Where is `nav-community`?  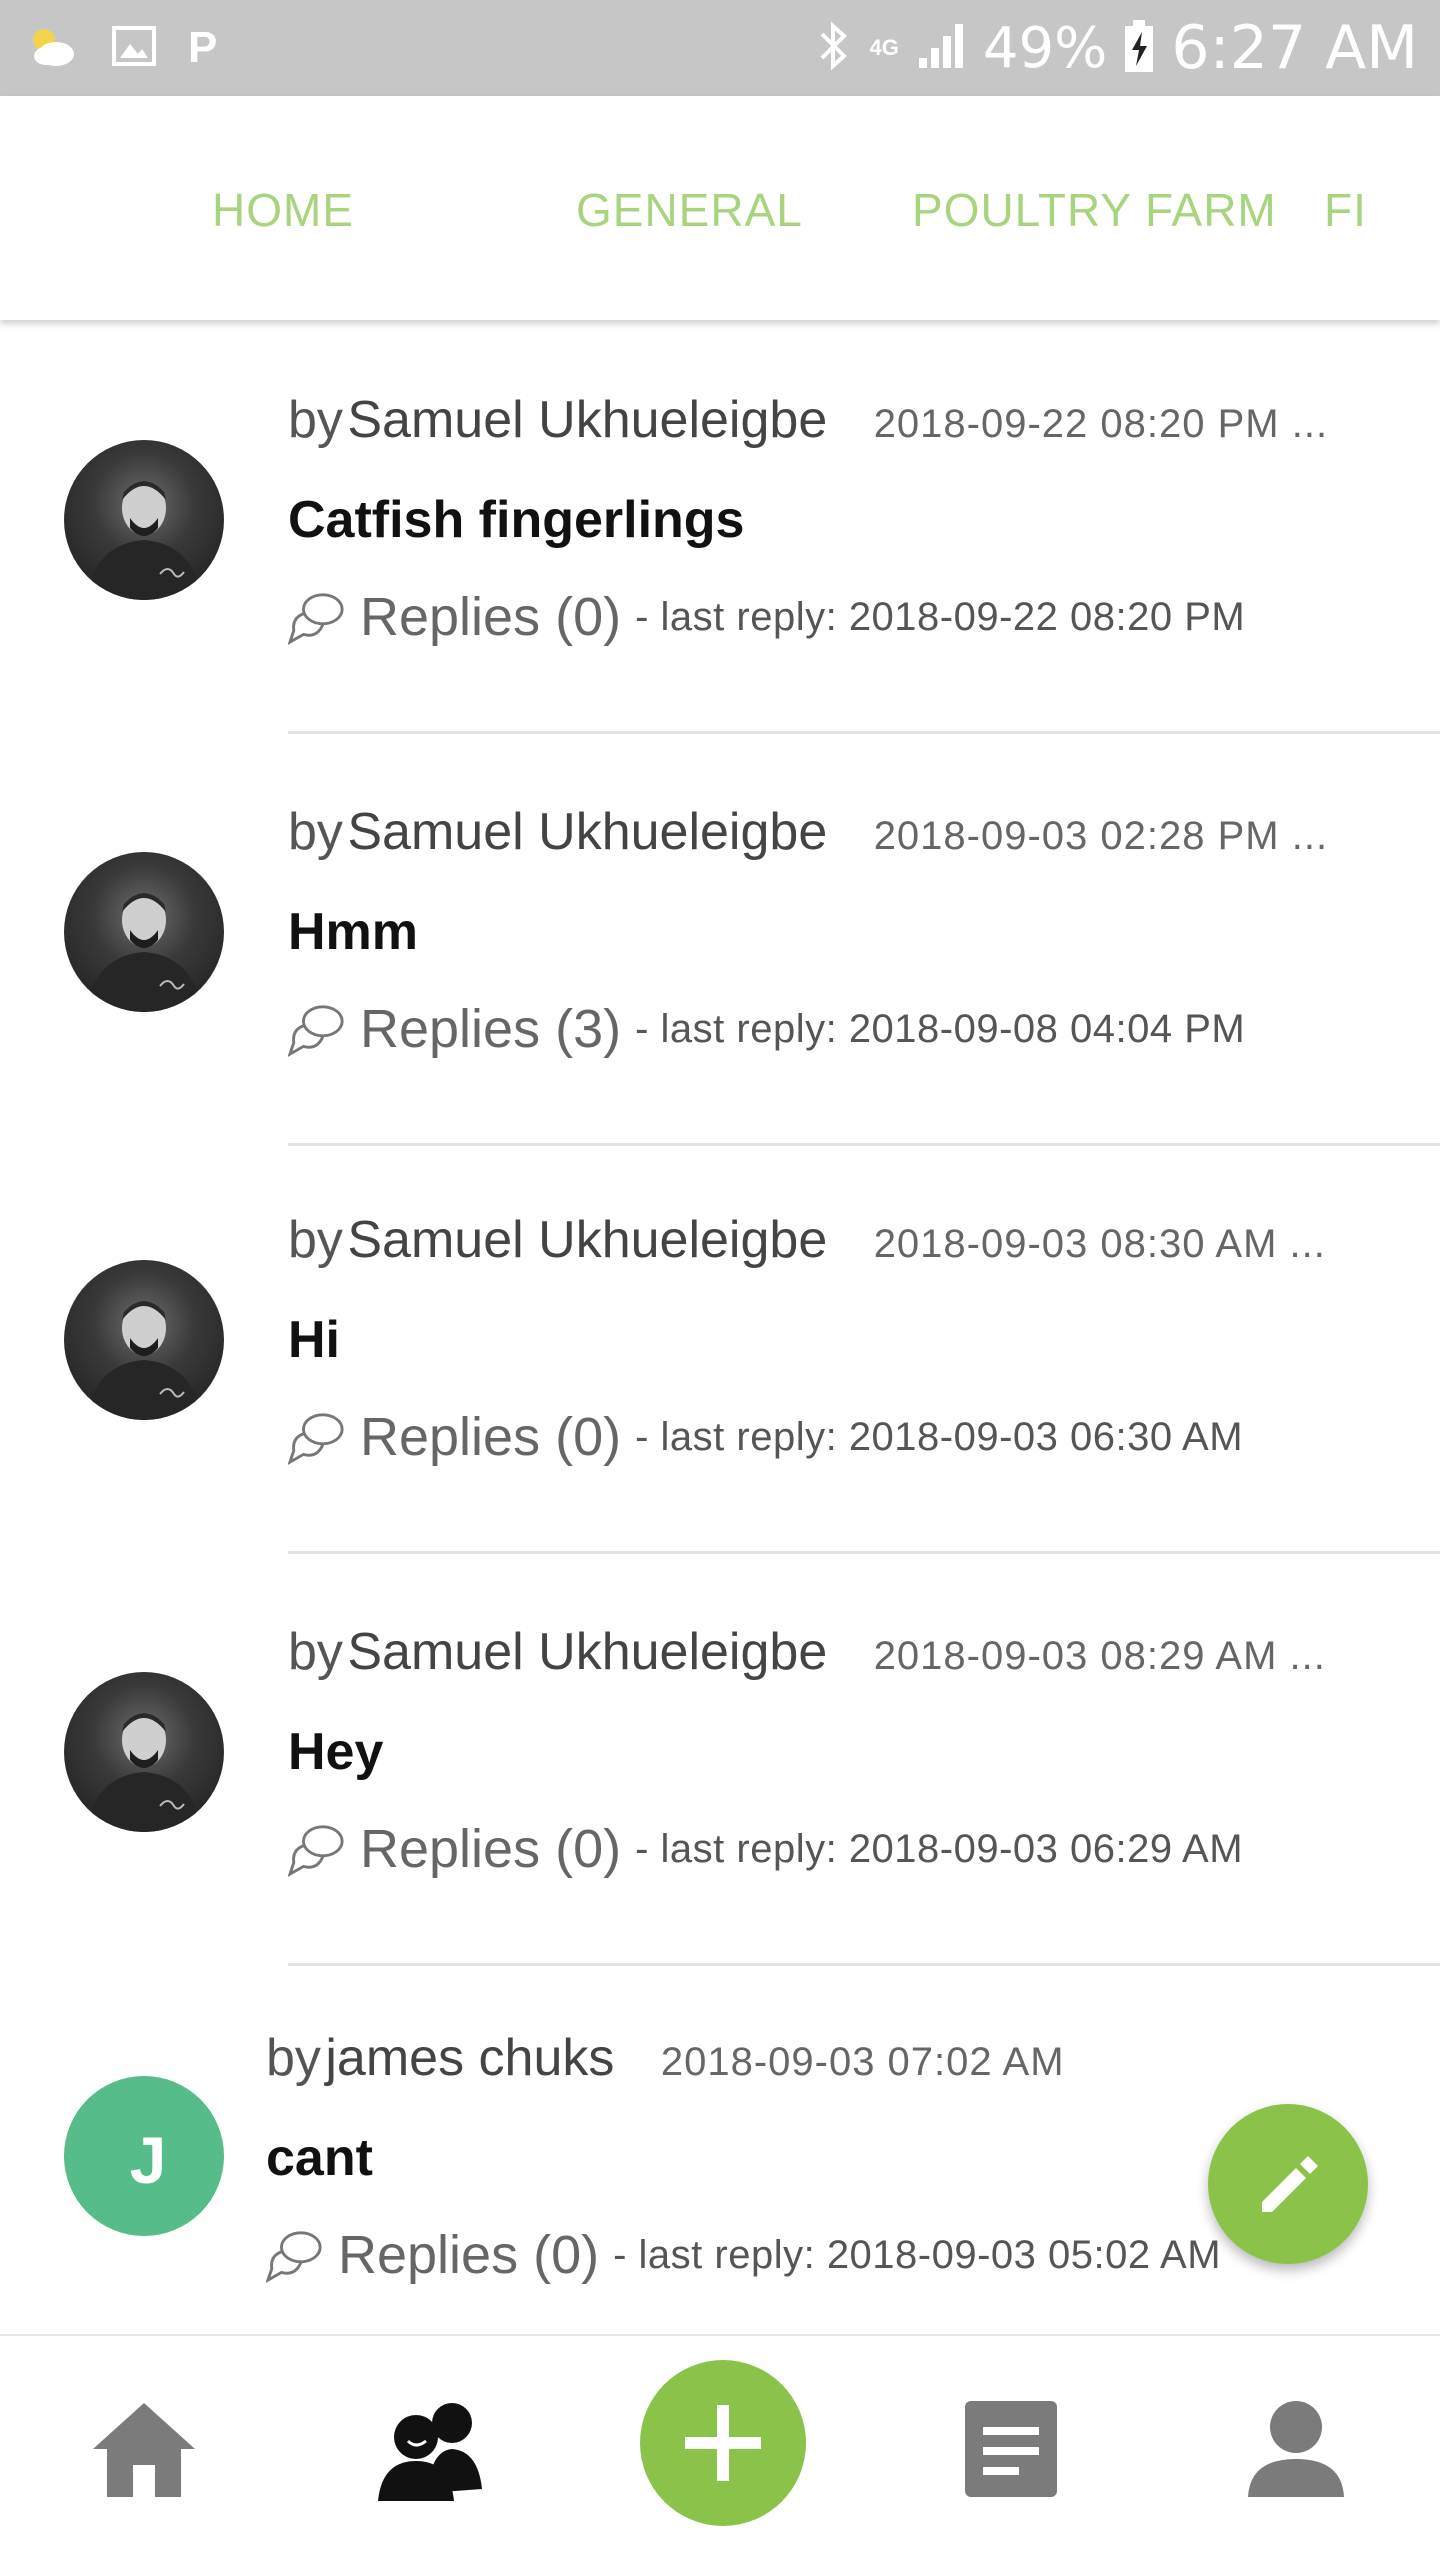
nav-community is located at coordinates (432, 2448).